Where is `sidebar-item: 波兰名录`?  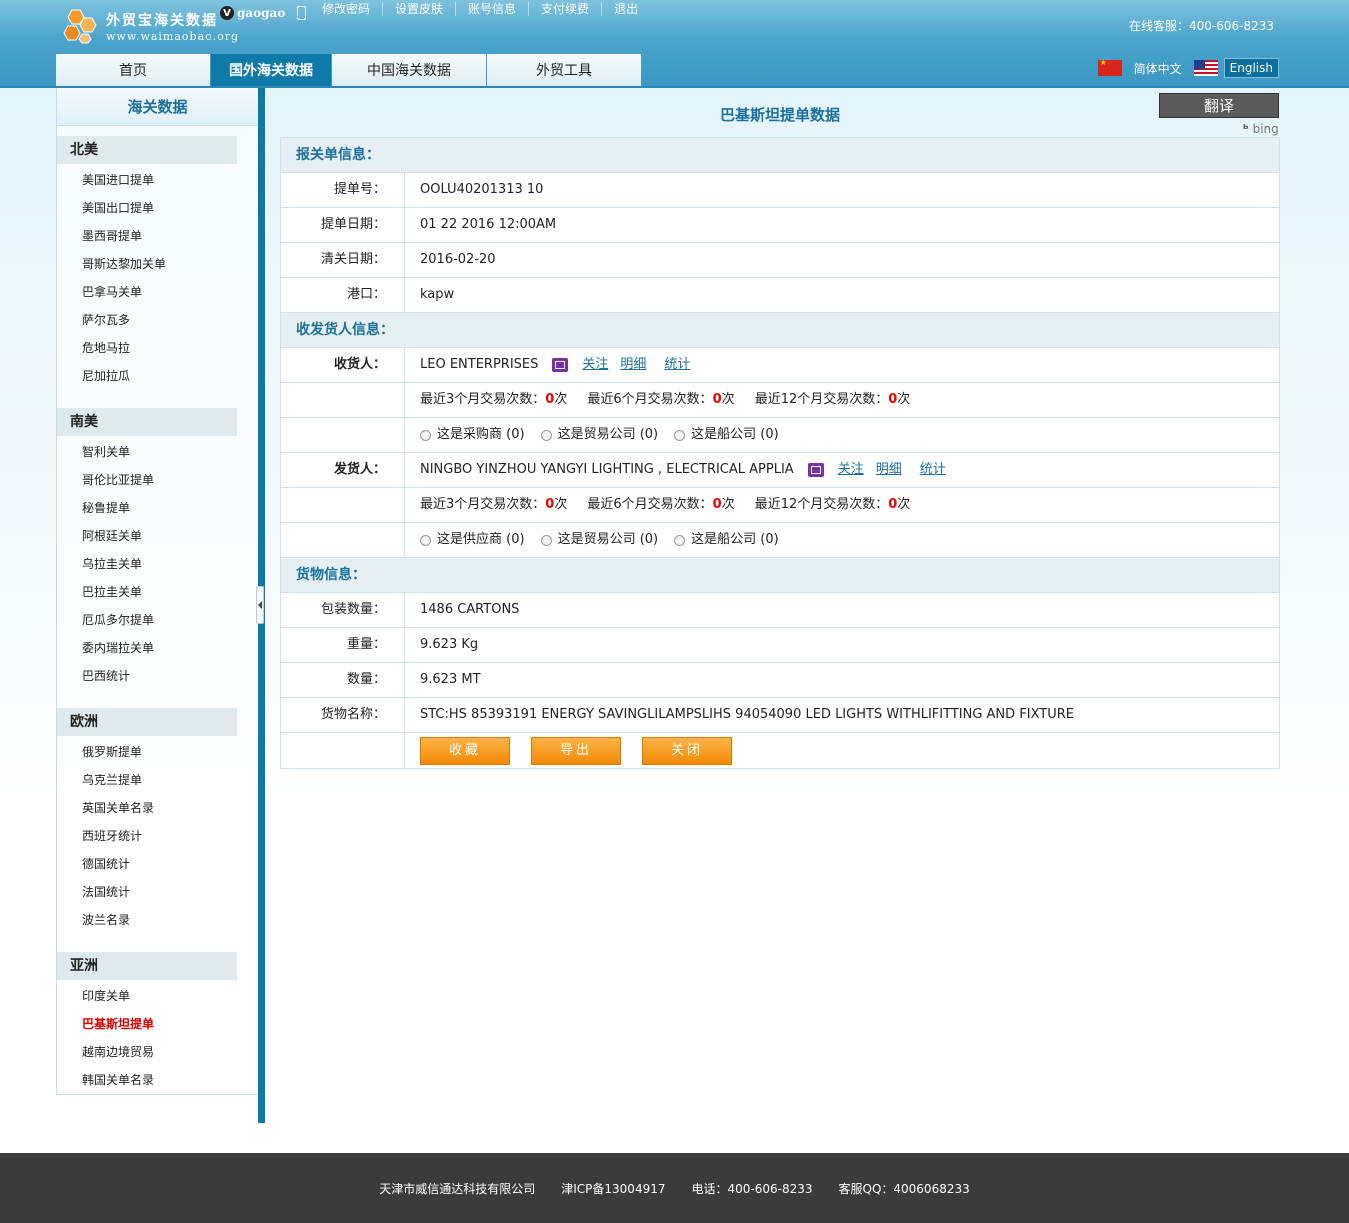 sidebar-item: 波兰名录 is located at coordinates (157, 920).